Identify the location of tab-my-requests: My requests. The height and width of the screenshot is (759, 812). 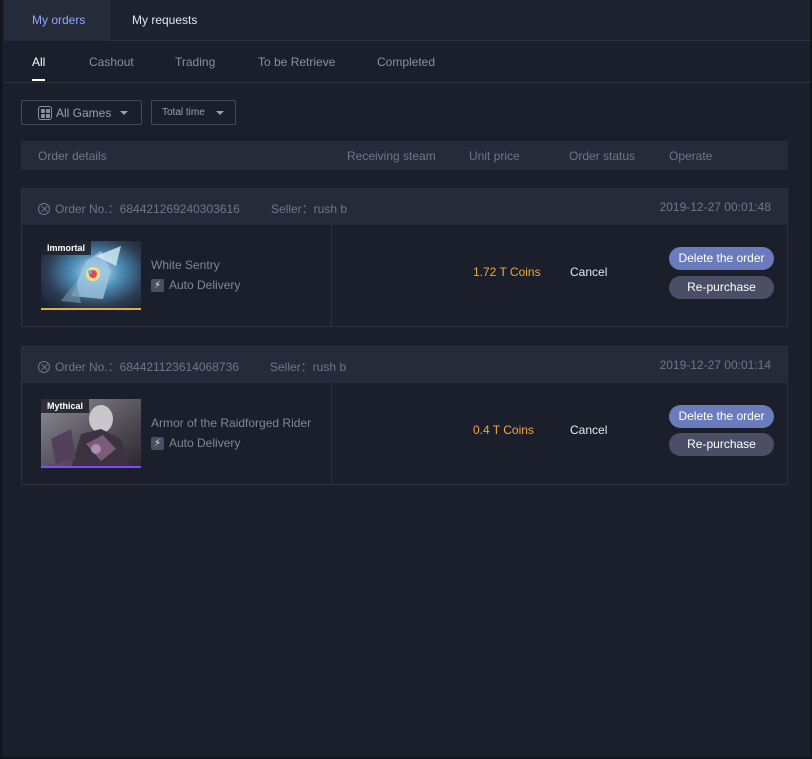
(167, 20).